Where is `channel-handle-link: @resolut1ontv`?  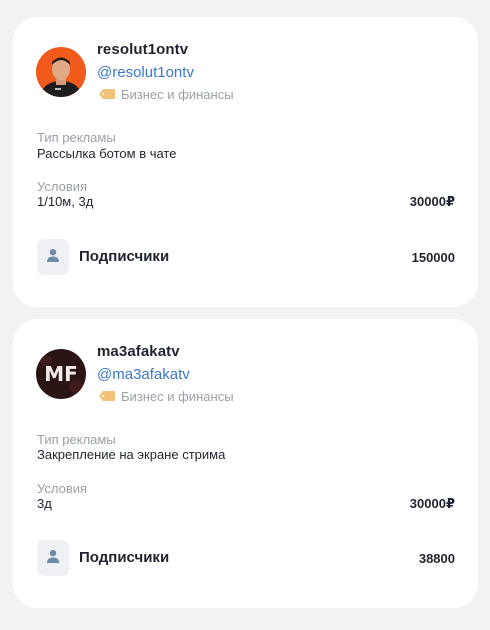 channel-handle-link: @resolut1ontv is located at coordinates (145, 72).